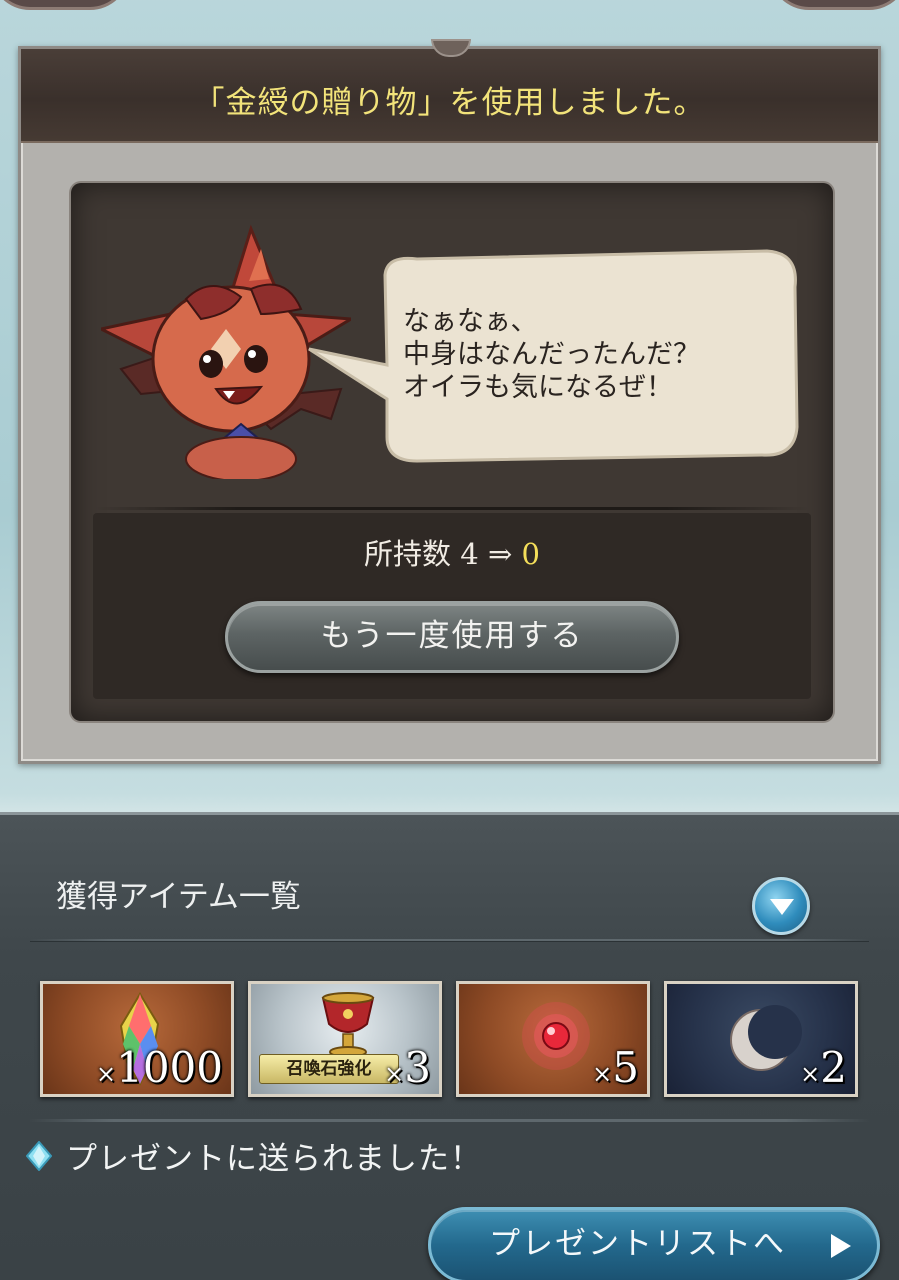  Describe the element at coordinates (450, 1039) in the screenshot. I see `item-list: ×1000 召喚石強化 ×3 ×5 ×2` at that location.